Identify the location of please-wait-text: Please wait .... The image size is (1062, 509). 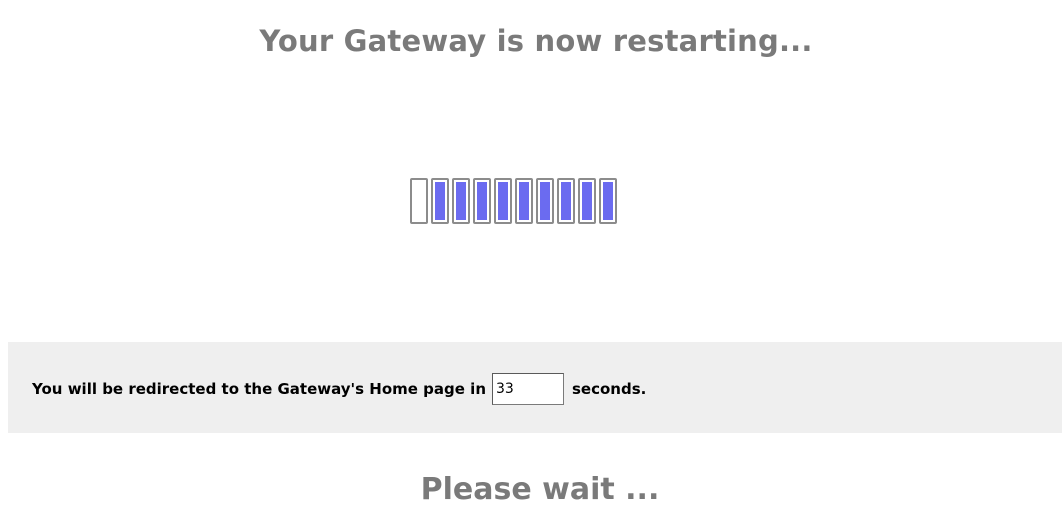
(540, 489).